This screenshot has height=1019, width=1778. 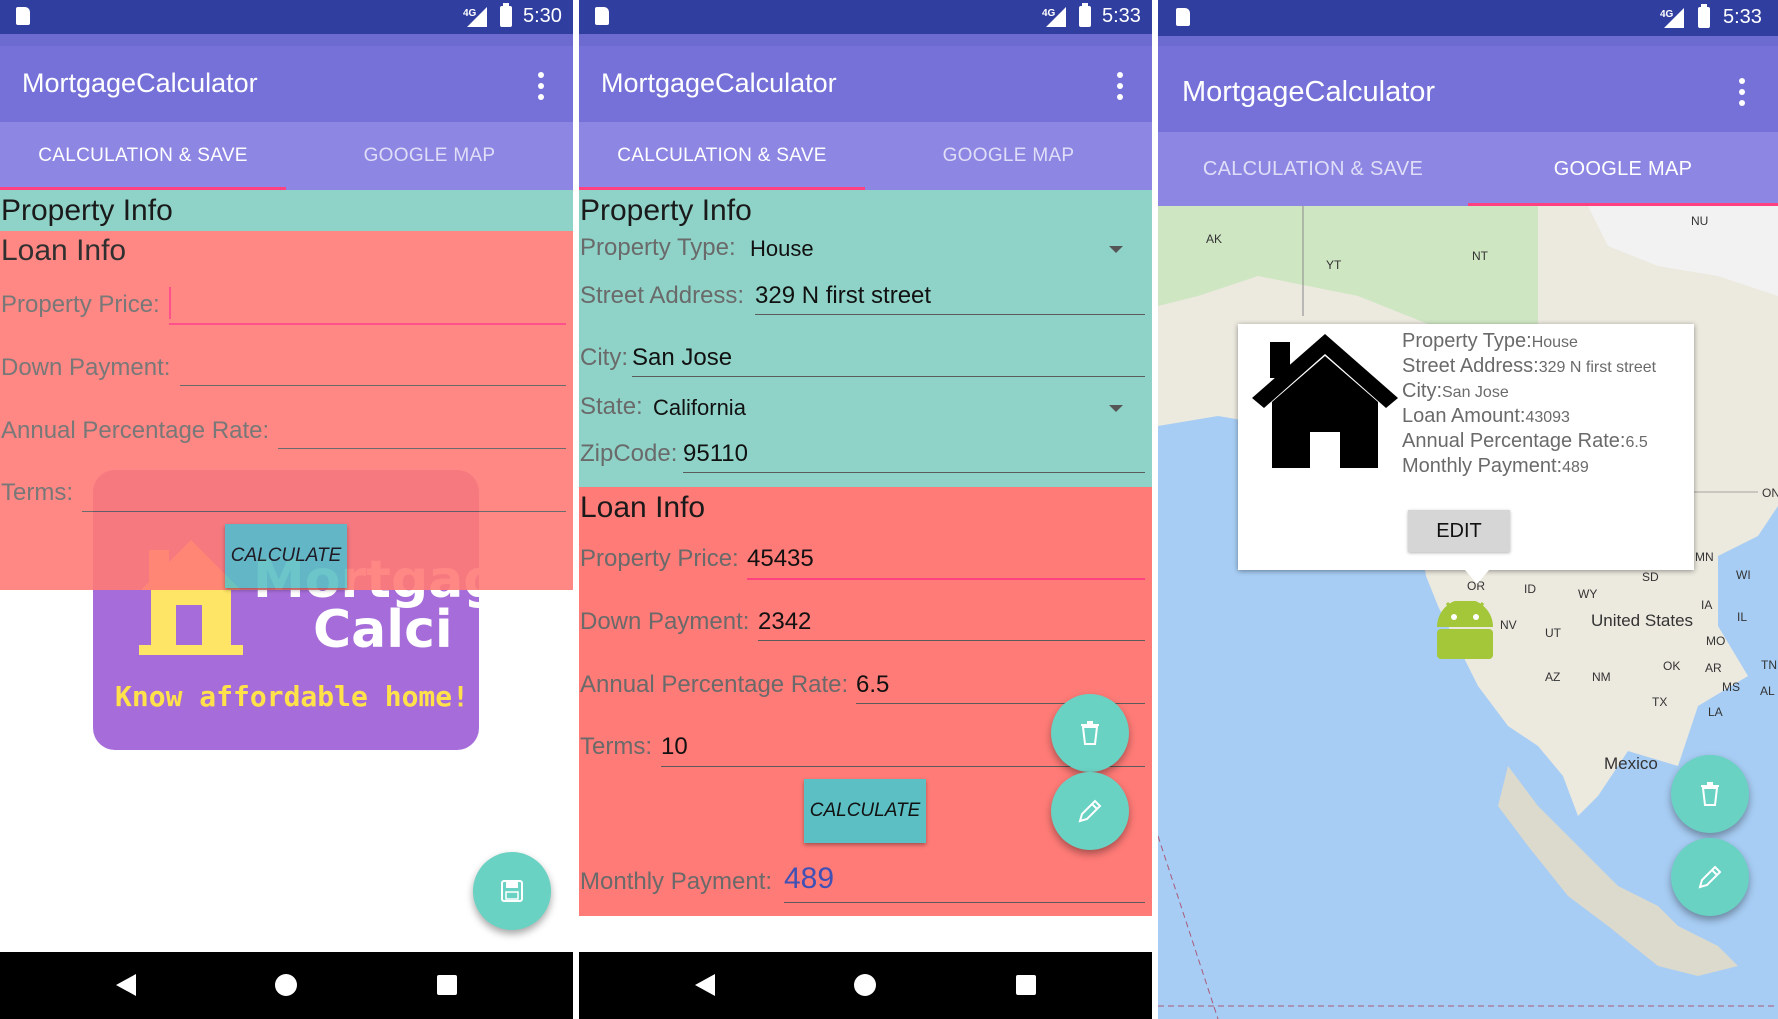 I want to click on map-label-nv: NV, so click(x=1508, y=625).